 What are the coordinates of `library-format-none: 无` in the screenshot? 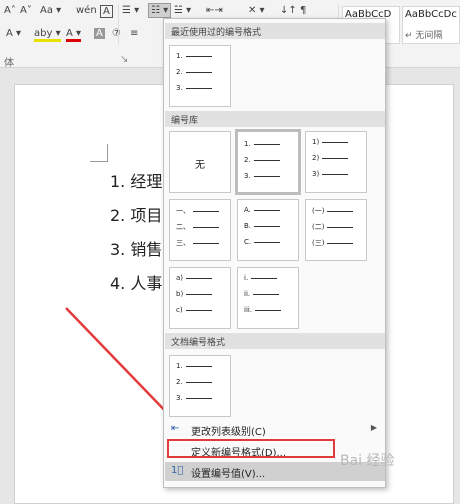 It's located at (200, 162).